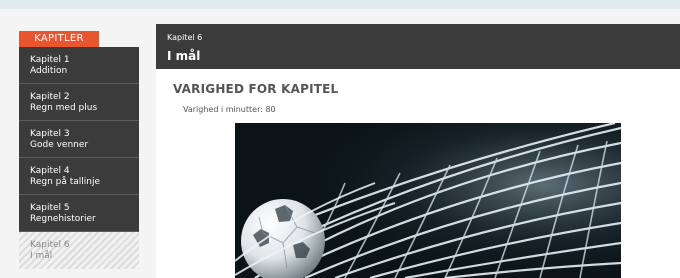 Image resolution: width=680 pixels, height=278 pixels. Describe the element at coordinates (49, 71) in the screenshot. I see `chapter-name: Addition` at that location.